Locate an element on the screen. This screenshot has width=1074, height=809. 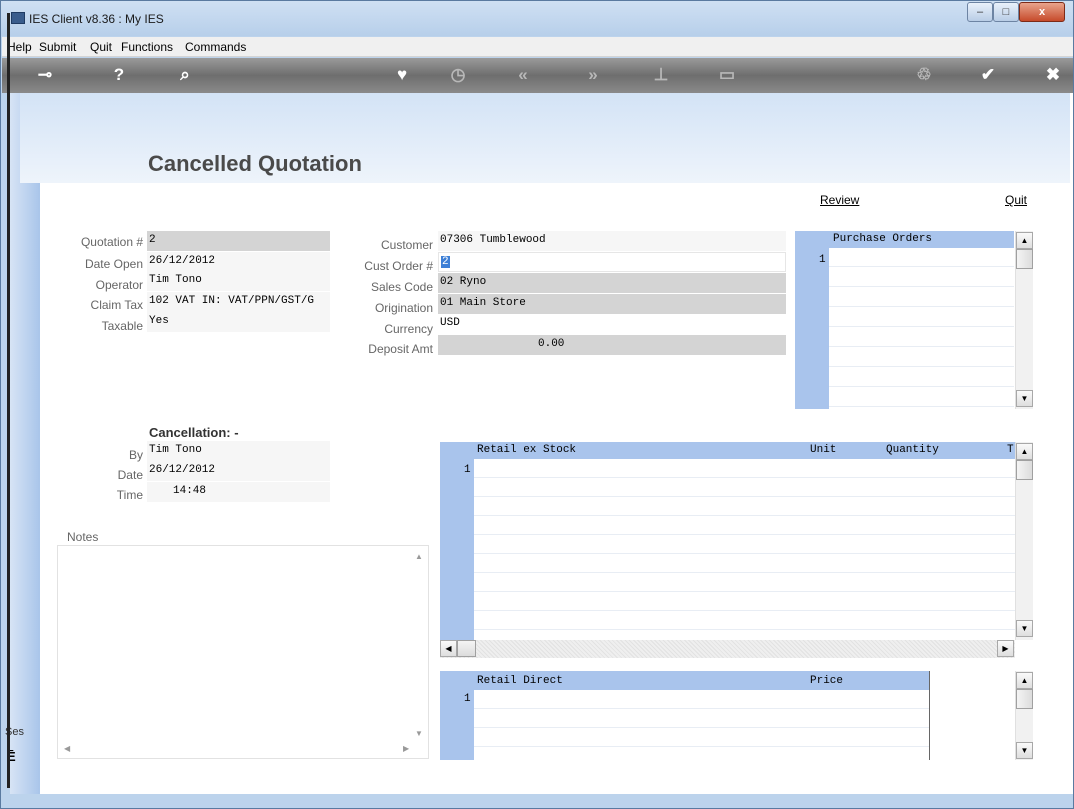
cust-order-label: Cust Order # is located at coordinates (398, 266).